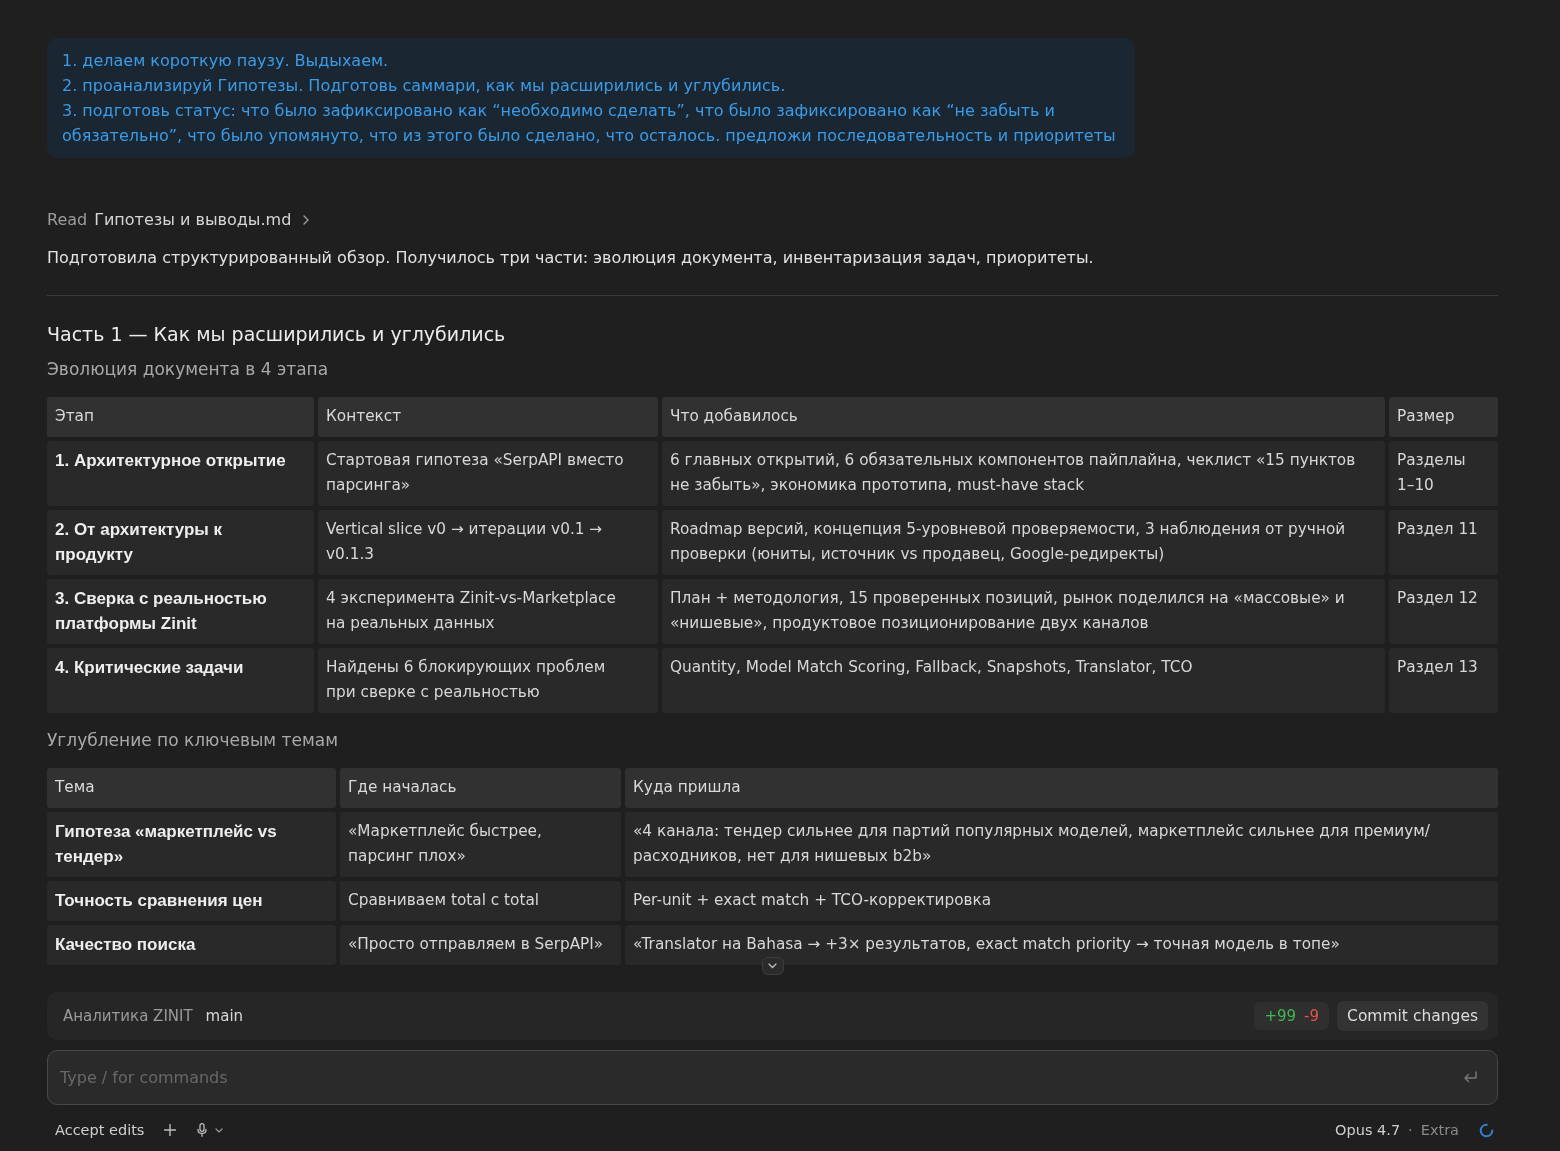 The image size is (1560, 1151). Describe the element at coordinates (1061, 901) in the screenshot. I see `table-cell: Per-unit + exact match + TCO-корректировка` at that location.